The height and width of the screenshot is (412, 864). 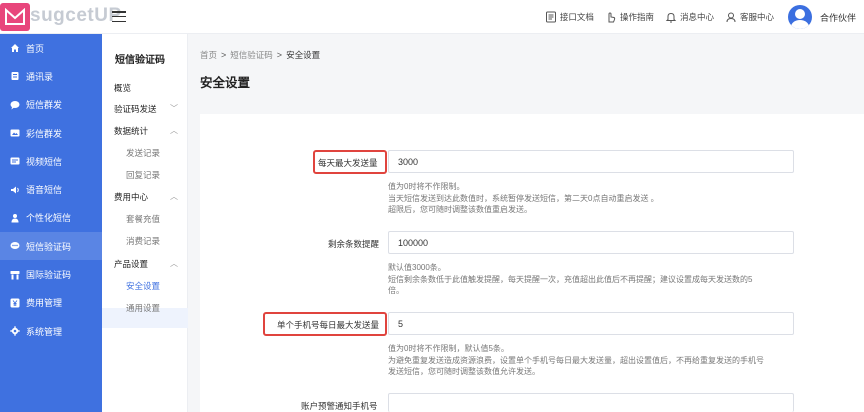 I want to click on logo-text: sugcetUP, so click(x=76, y=15).